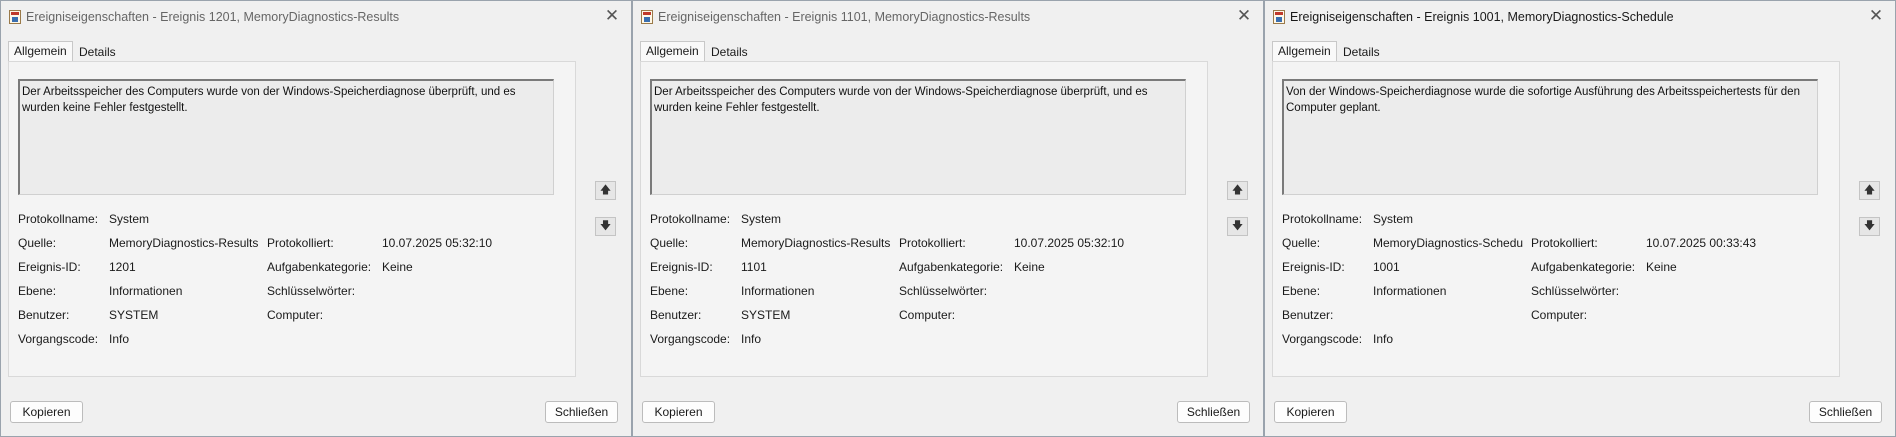 The width and height of the screenshot is (1896, 437). Describe the element at coordinates (122, 267) in the screenshot. I see `value-ereignis-id: 1201` at that location.